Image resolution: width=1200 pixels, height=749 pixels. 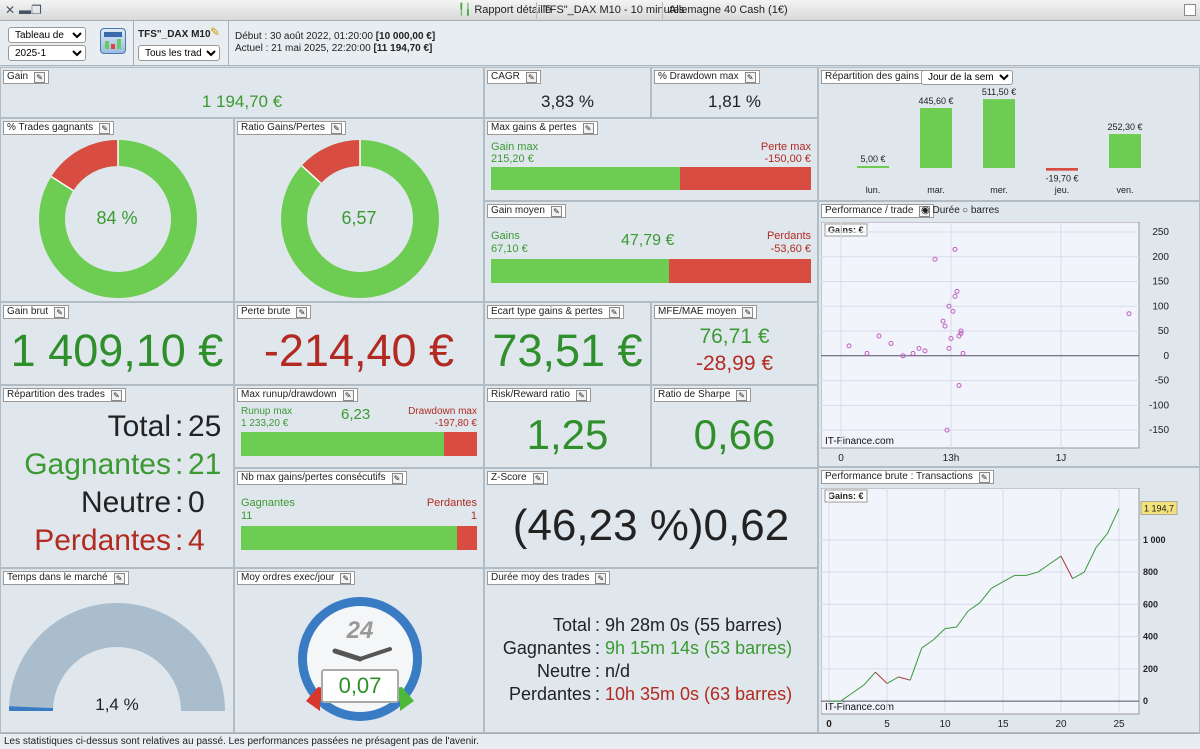 I want to click on time-in-market-panel: Temps dans le marché ✎ 1,4 %, so click(x=117, y=650).